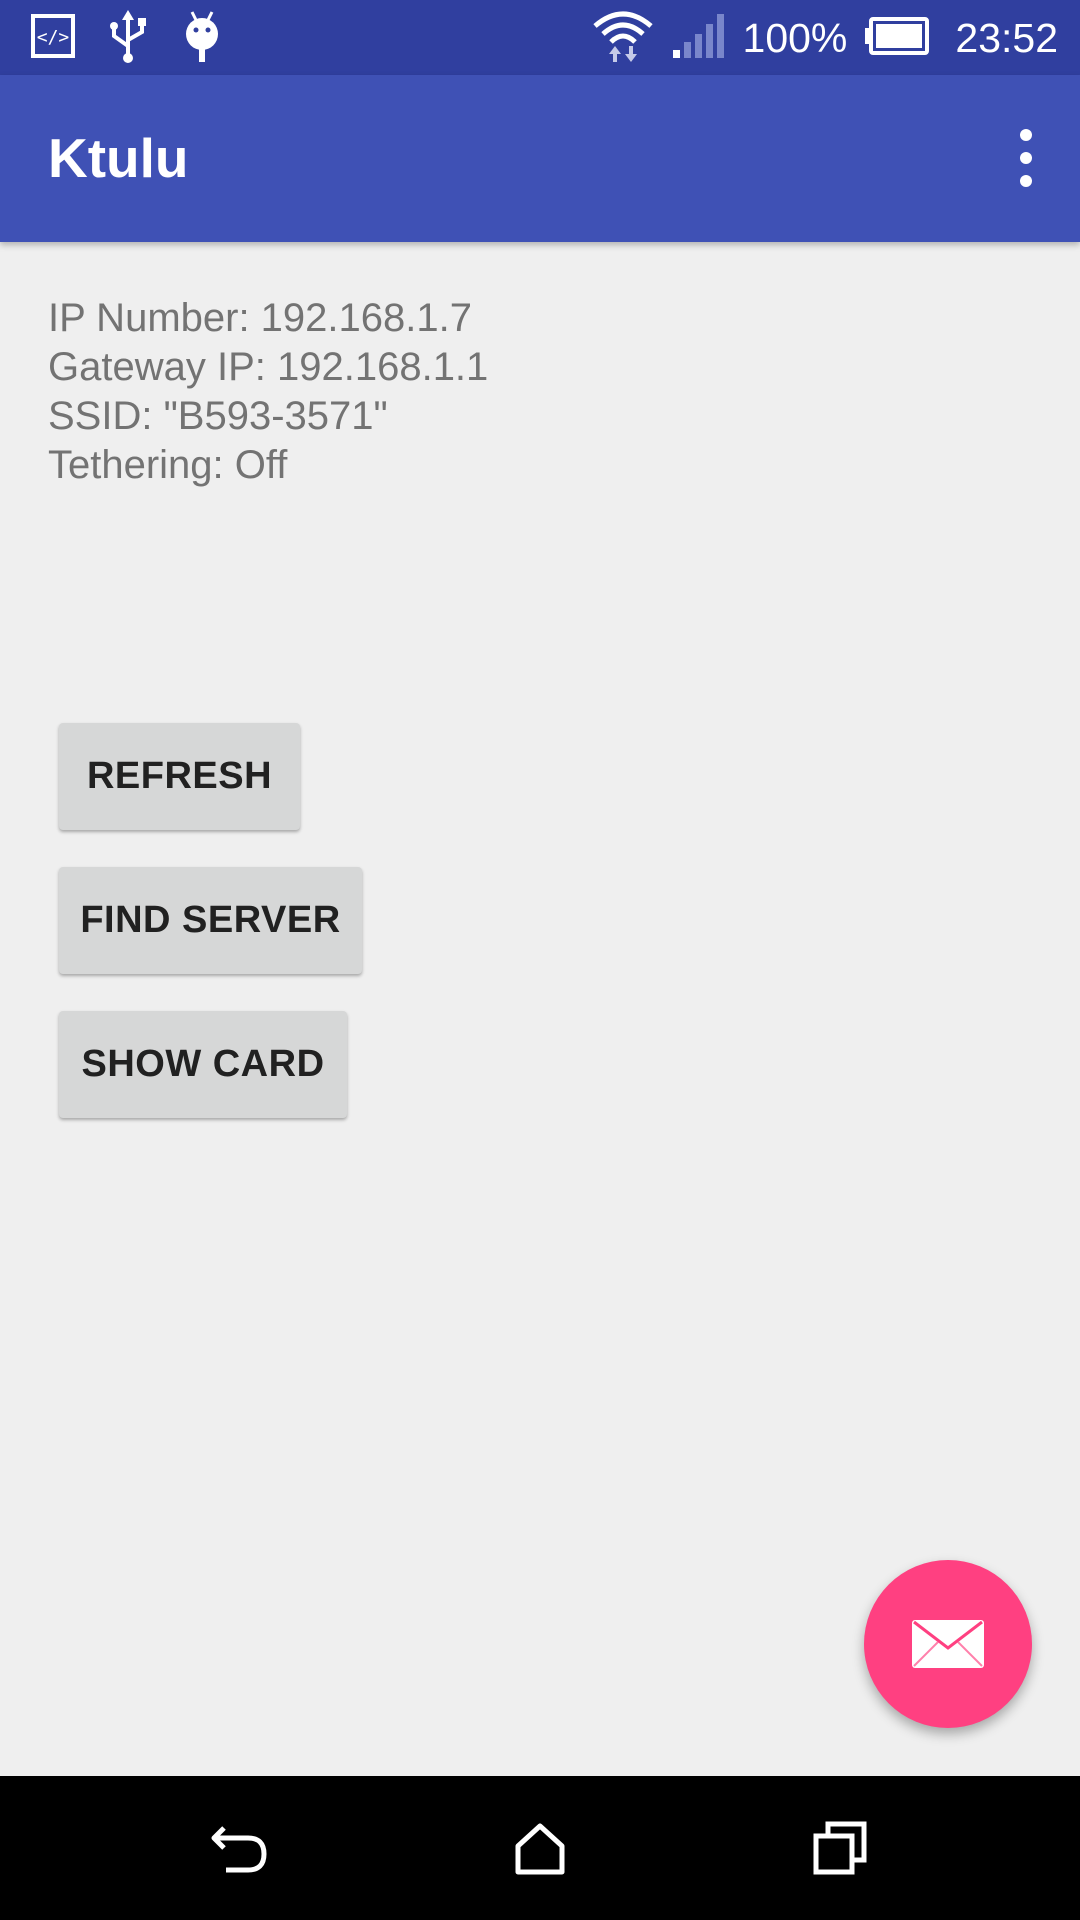 The image size is (1080, 1920). What do you see at coordinates (202, 38) in the screenshot?
I see `android-debug-icon` at bounding box center [202, 38].